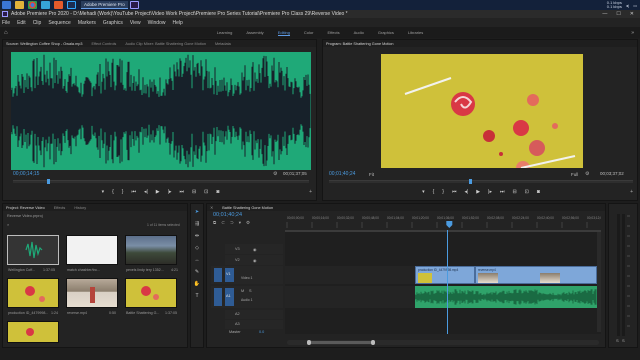 The image size is (640, 360). Describe the element at coordinates (443, 231) in the screenshot. I see `work-area-bar` at that location.